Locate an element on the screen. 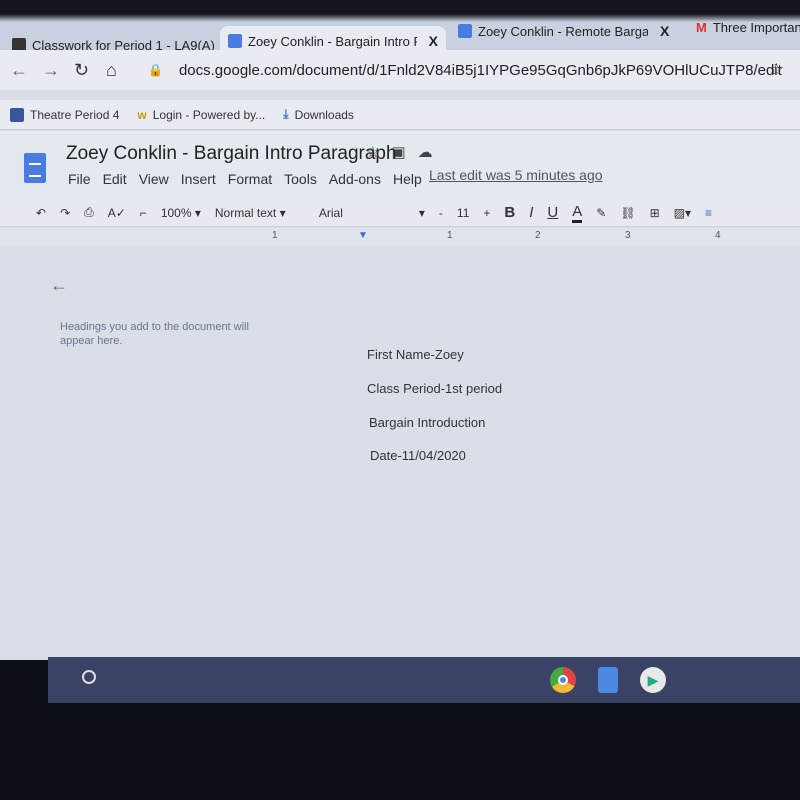  bookmark-label: Theatre Period 4 is located at coordinates (75, 114).